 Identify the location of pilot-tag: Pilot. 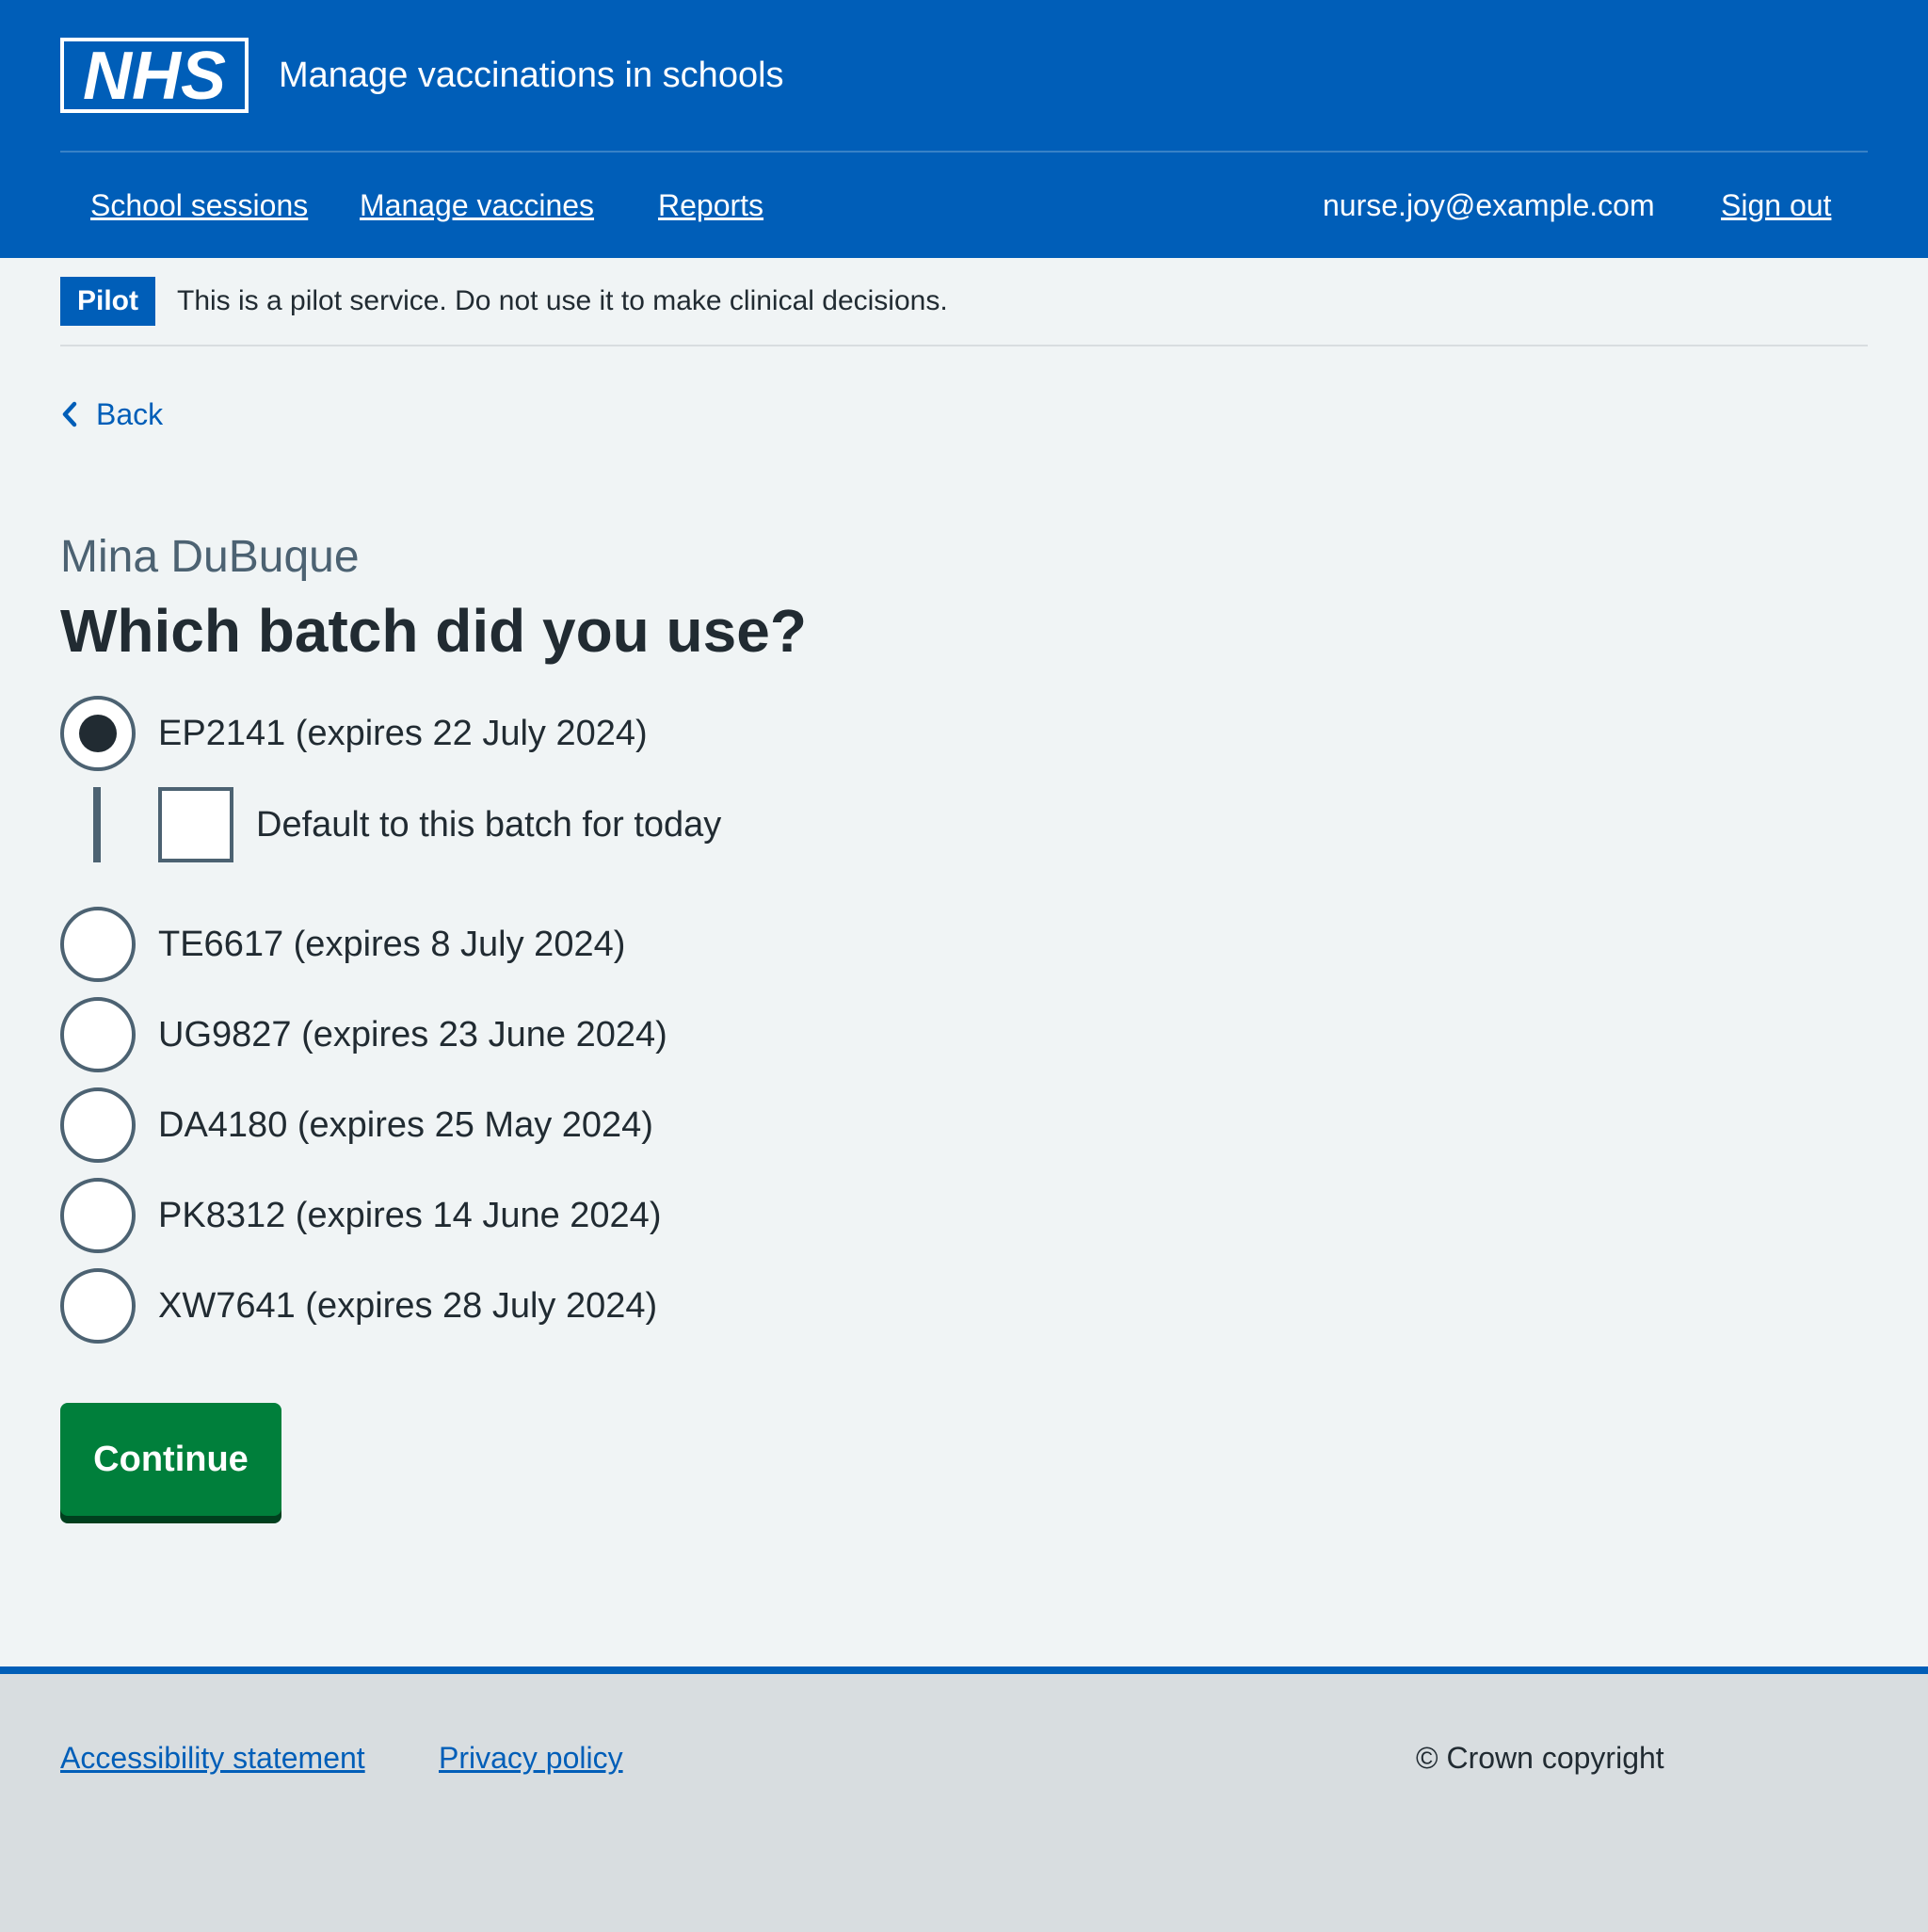
(107, 301).